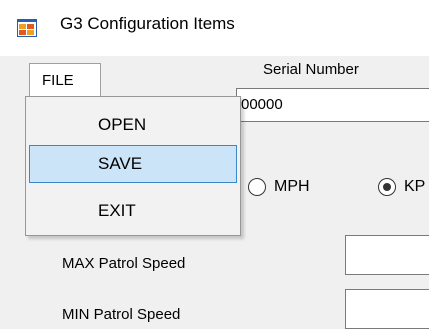 This screenshot has height=329, width=429. Describe the element at coordinates (124, 263) in the screenshot. I see `max-patrol-speed-label: MAX Patrol Speed` at that location.